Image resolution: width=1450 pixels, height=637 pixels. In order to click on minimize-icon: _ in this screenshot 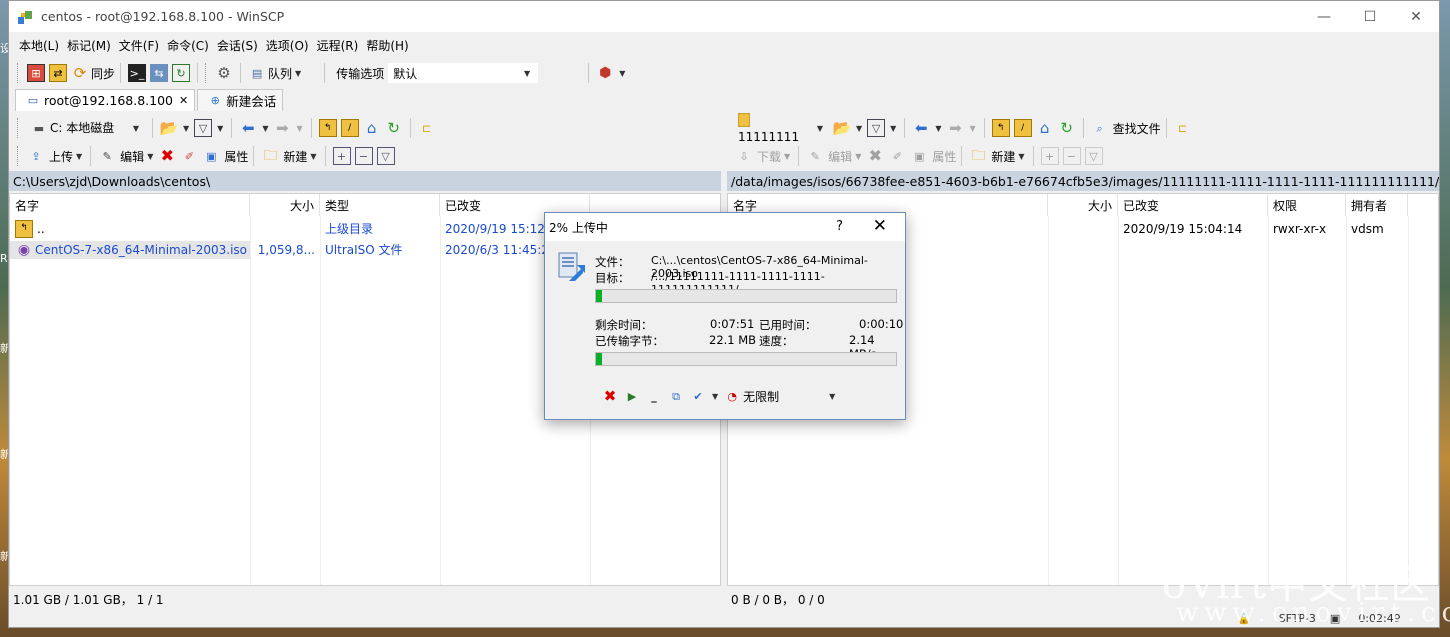, I will do `click(654, 396)`.